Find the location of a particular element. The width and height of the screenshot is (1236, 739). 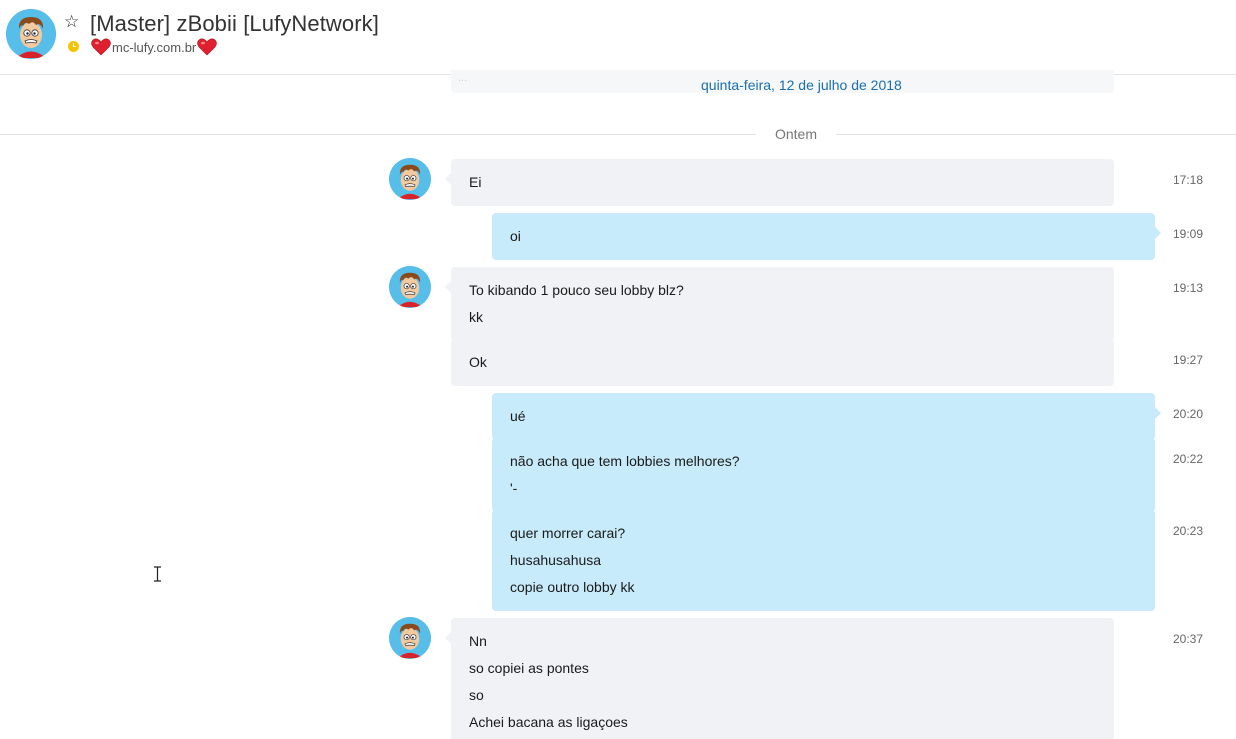

message-timestamp: 20:23 is located at coordinates (1188, 531).